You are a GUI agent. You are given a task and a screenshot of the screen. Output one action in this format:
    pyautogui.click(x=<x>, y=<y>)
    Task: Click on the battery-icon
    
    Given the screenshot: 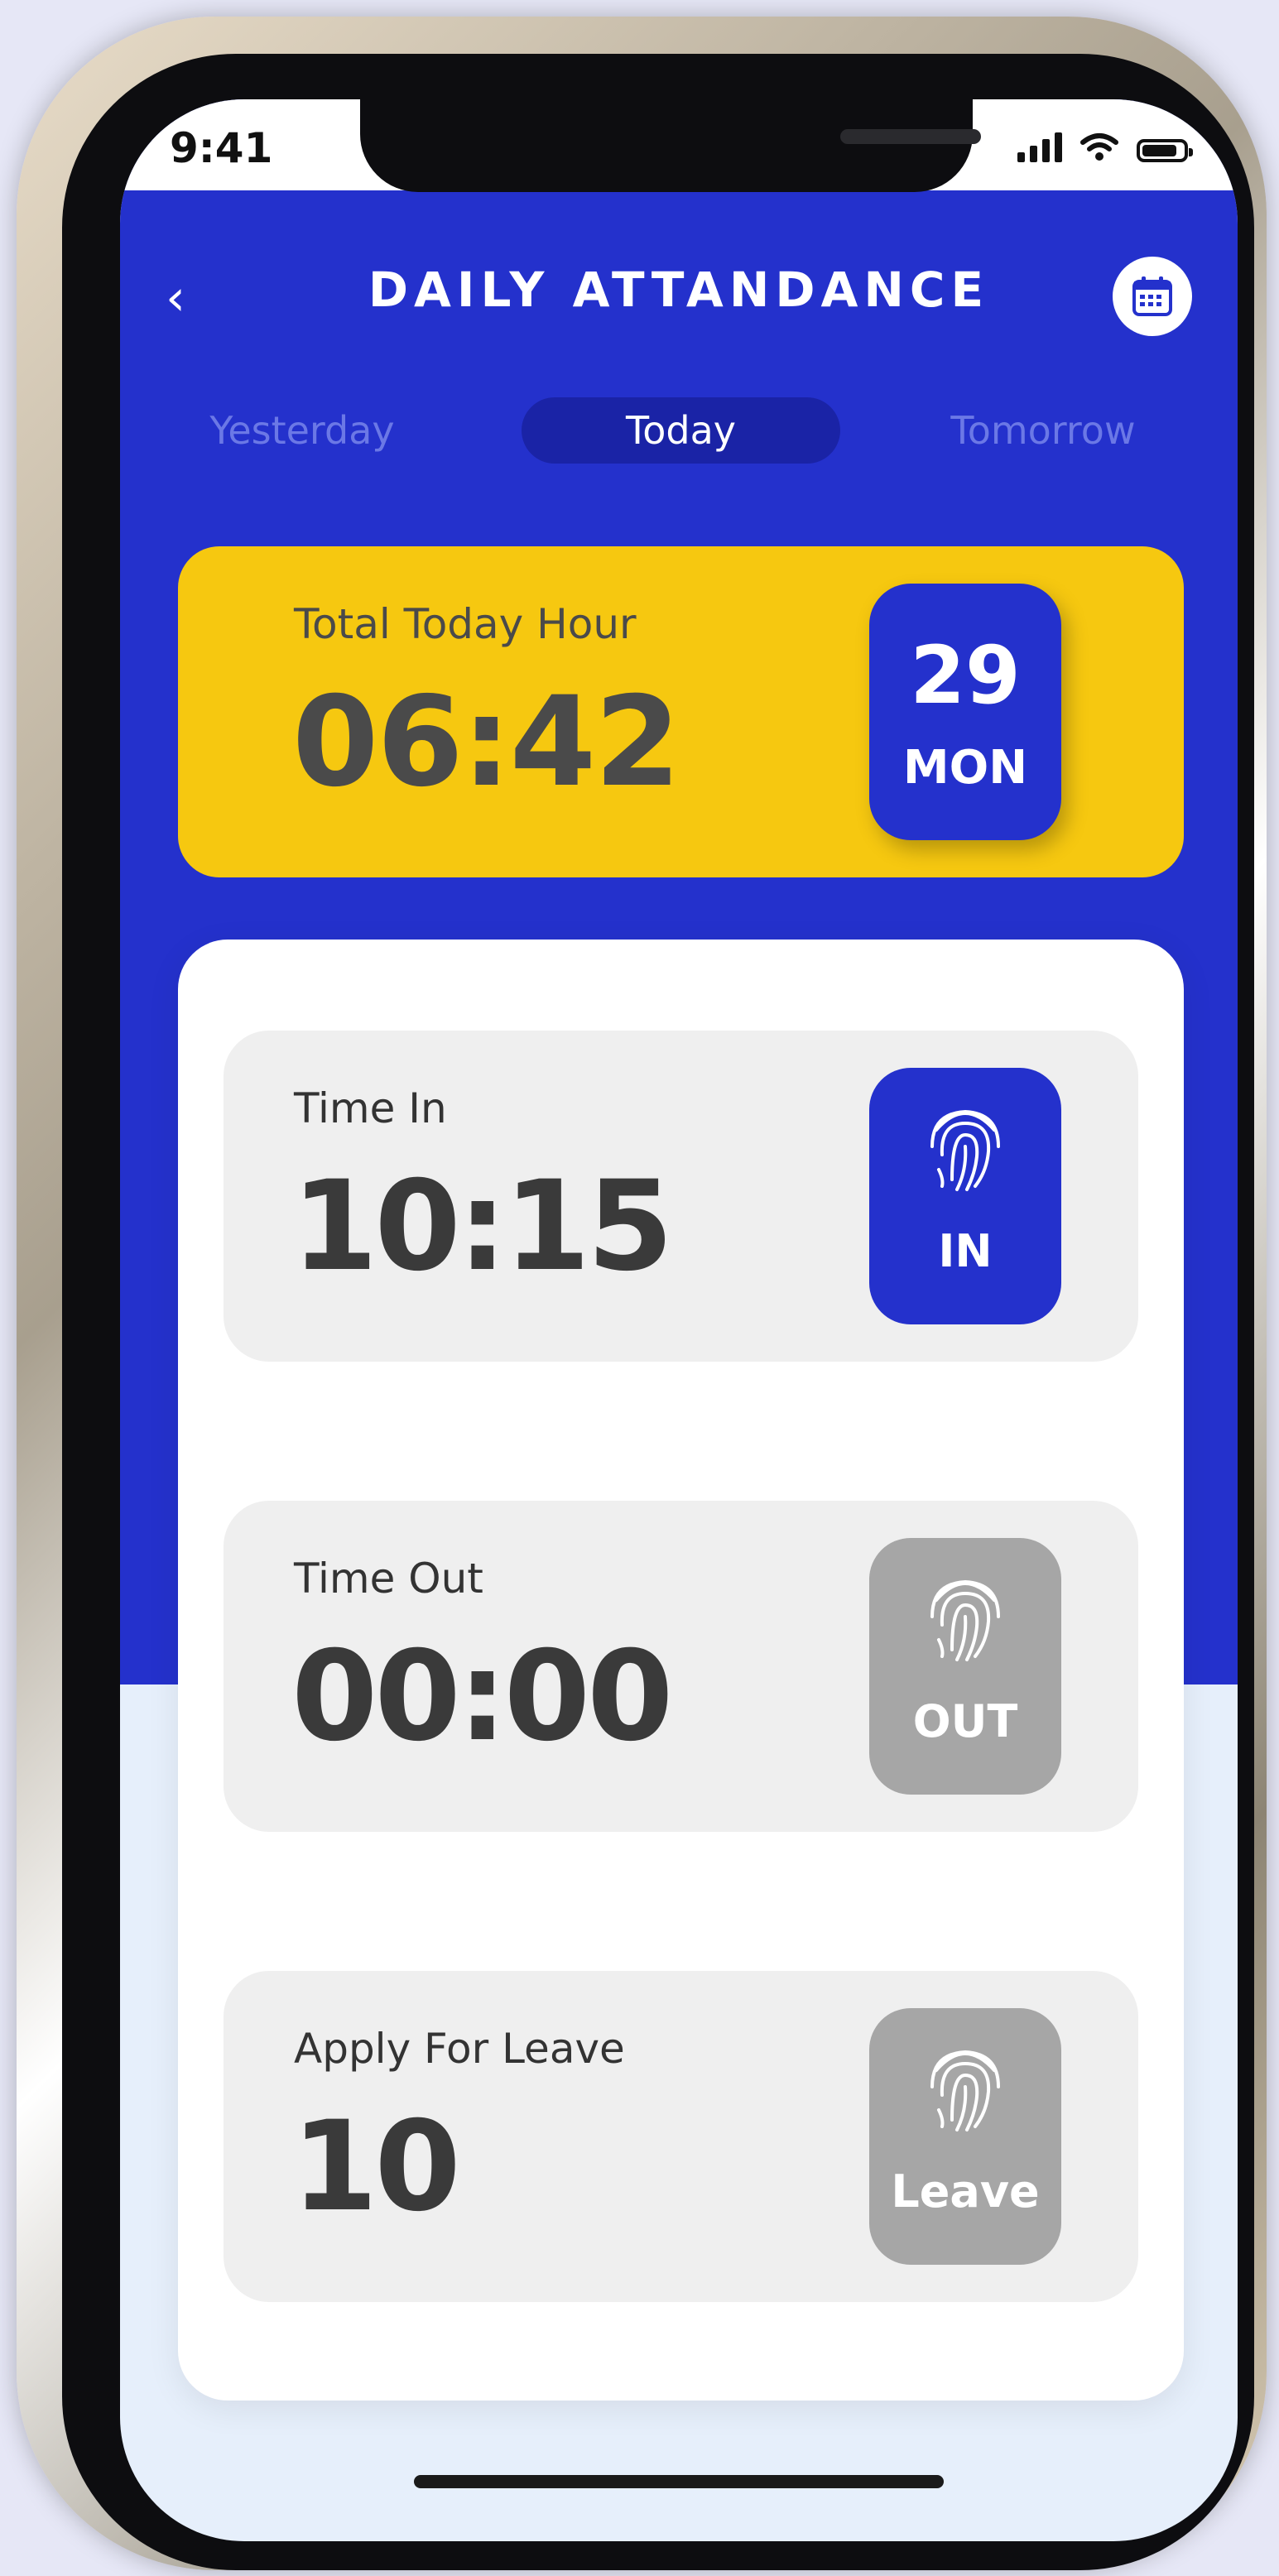 What is the action you would take?
    pyautogui.click(x=1165, y=150)
    